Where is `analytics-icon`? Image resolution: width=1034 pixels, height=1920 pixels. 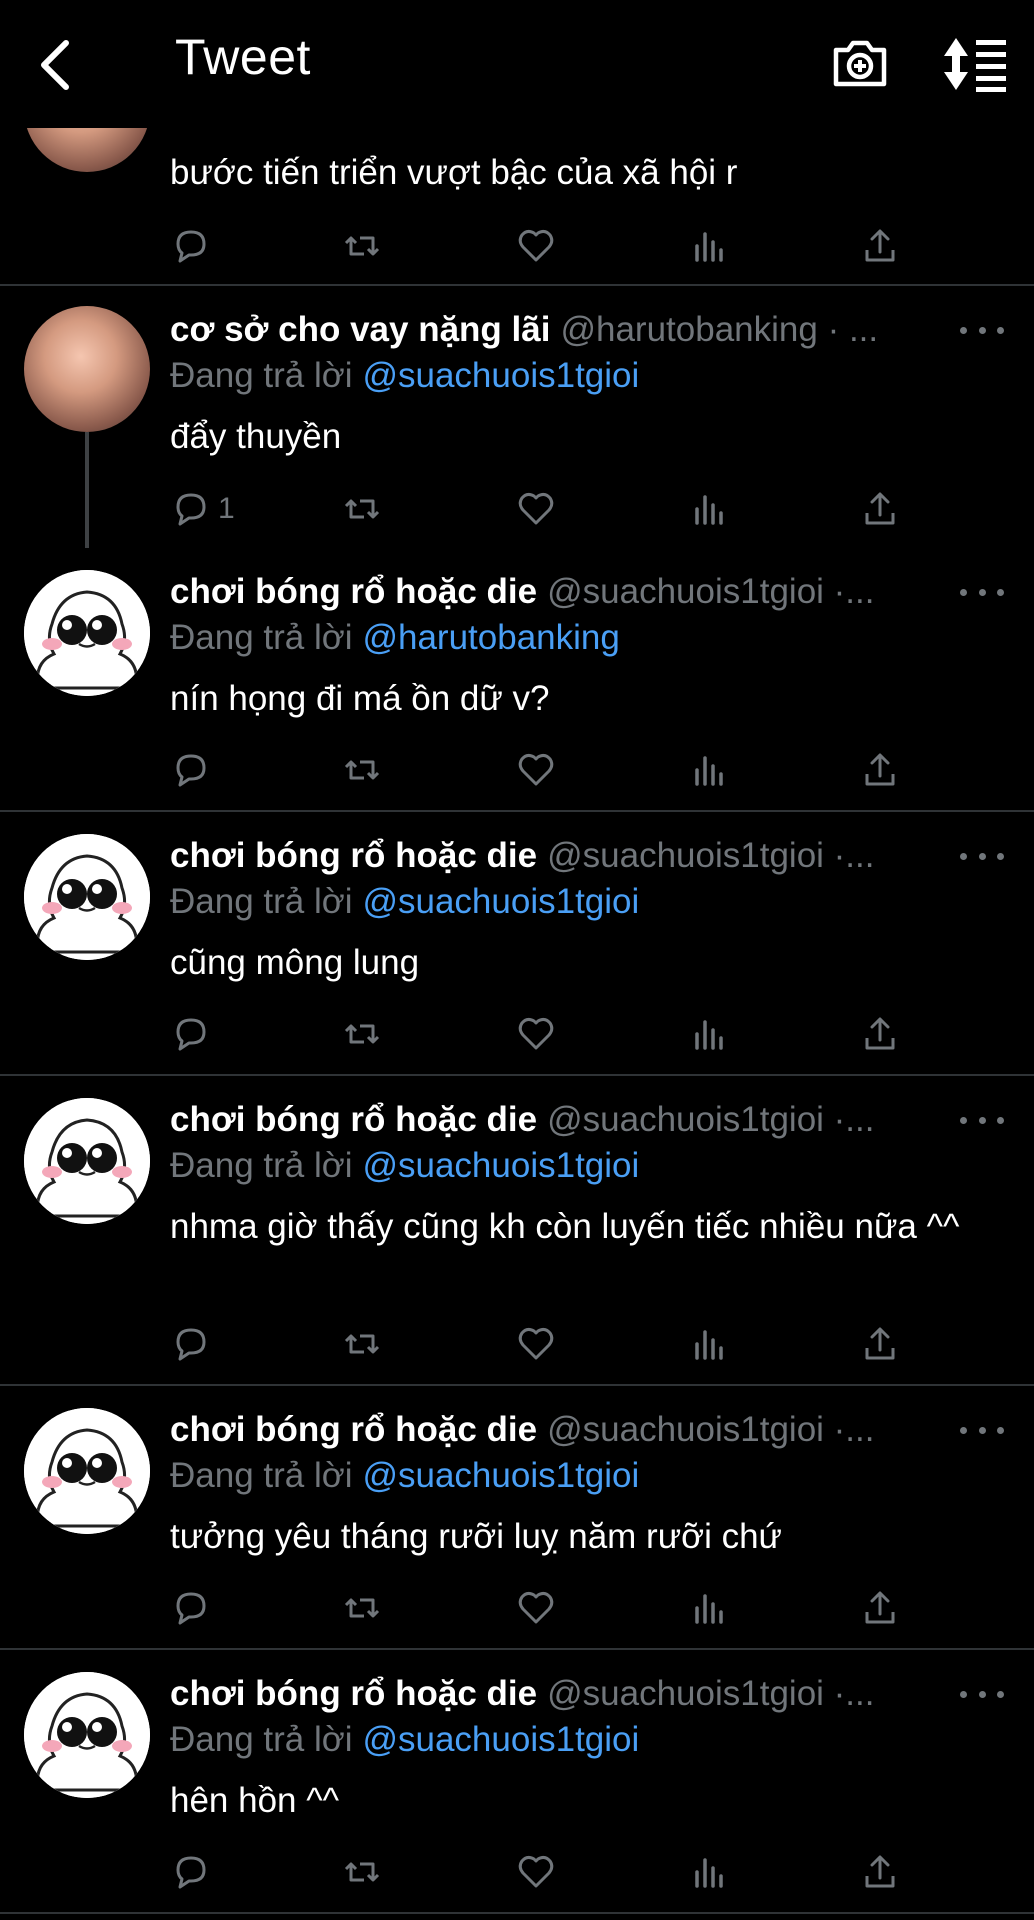 analytics-icon is located at coordinates (709, 1345).